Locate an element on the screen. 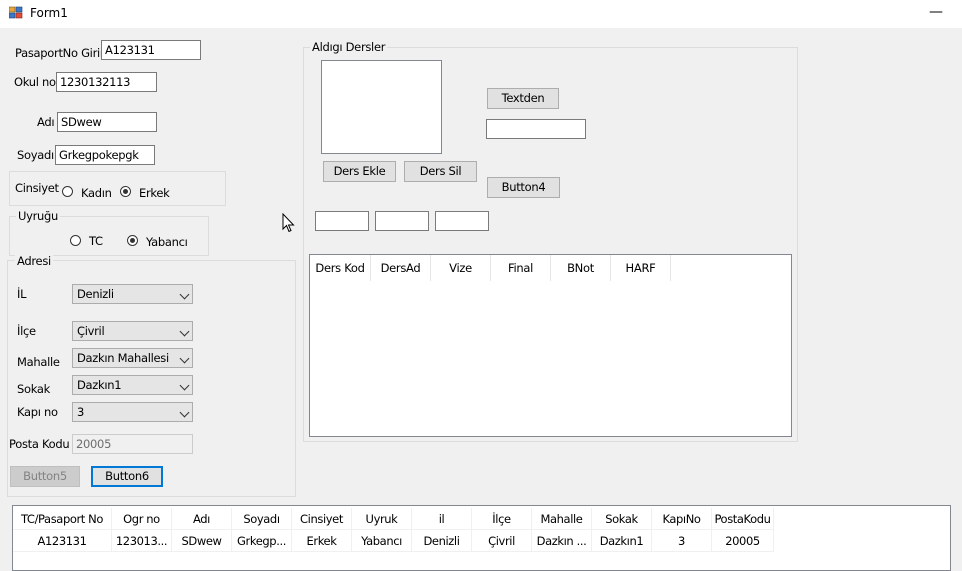  uyrugu-title: Uyruğu is located at coordinates (38, 216).